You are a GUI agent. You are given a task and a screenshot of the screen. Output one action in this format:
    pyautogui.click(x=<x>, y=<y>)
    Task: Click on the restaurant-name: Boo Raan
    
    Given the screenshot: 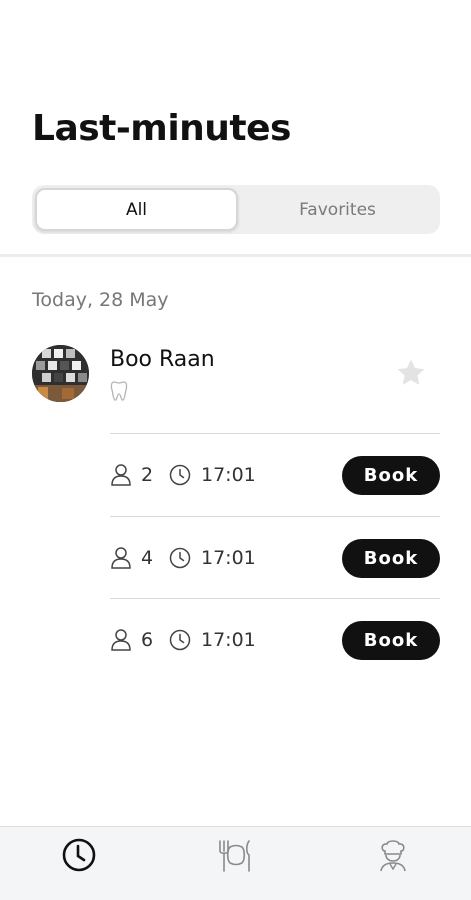 What is the action you would take?
    pyautogui.click(x=162, y=359)
    